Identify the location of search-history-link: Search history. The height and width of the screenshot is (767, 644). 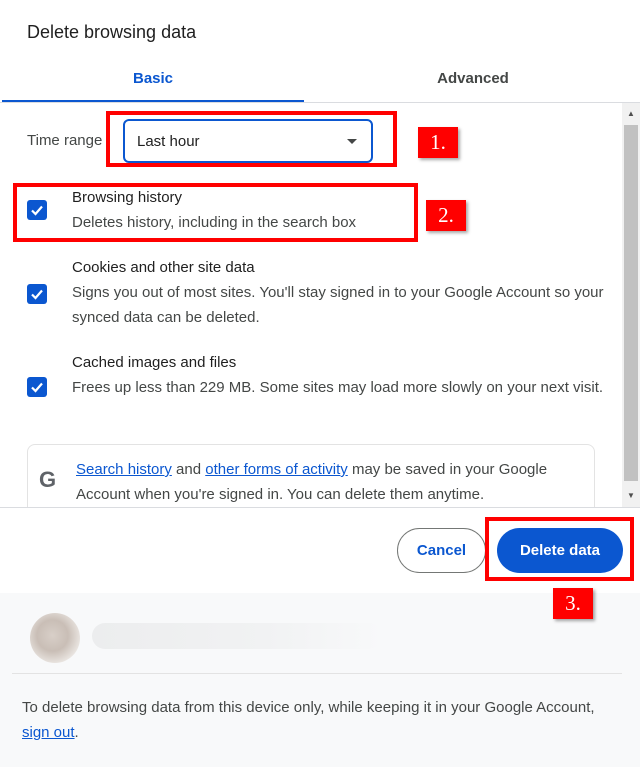
(124, 469).